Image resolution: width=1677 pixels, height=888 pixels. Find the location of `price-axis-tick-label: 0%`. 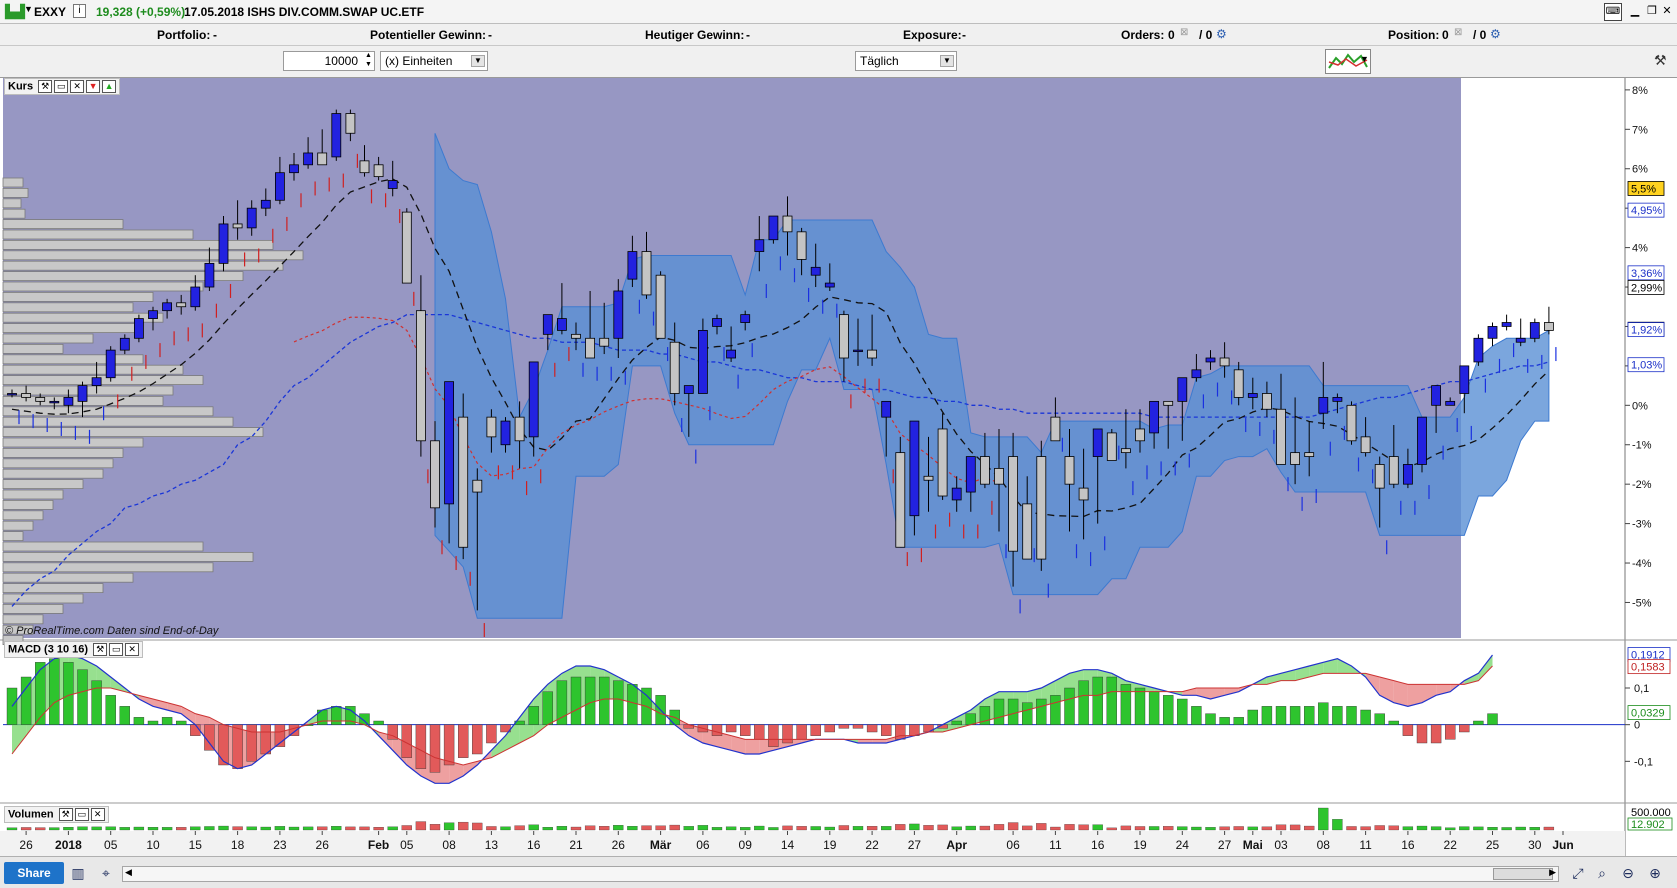

price-axis-tick-label: 0% is located at coordinates (1640, 406).